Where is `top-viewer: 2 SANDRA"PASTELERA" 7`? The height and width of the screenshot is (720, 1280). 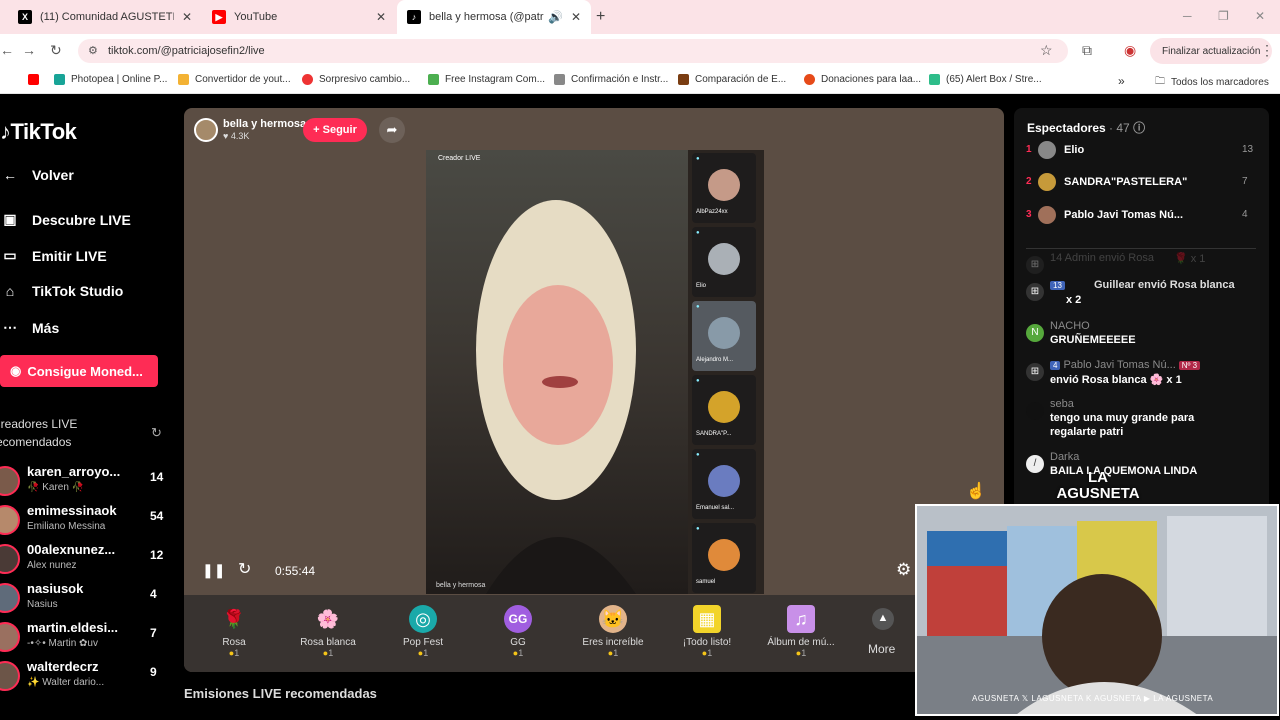
top-viewer: 2 SANDRA"PASTELERA" 7 is located at coordinates (1141, 184).